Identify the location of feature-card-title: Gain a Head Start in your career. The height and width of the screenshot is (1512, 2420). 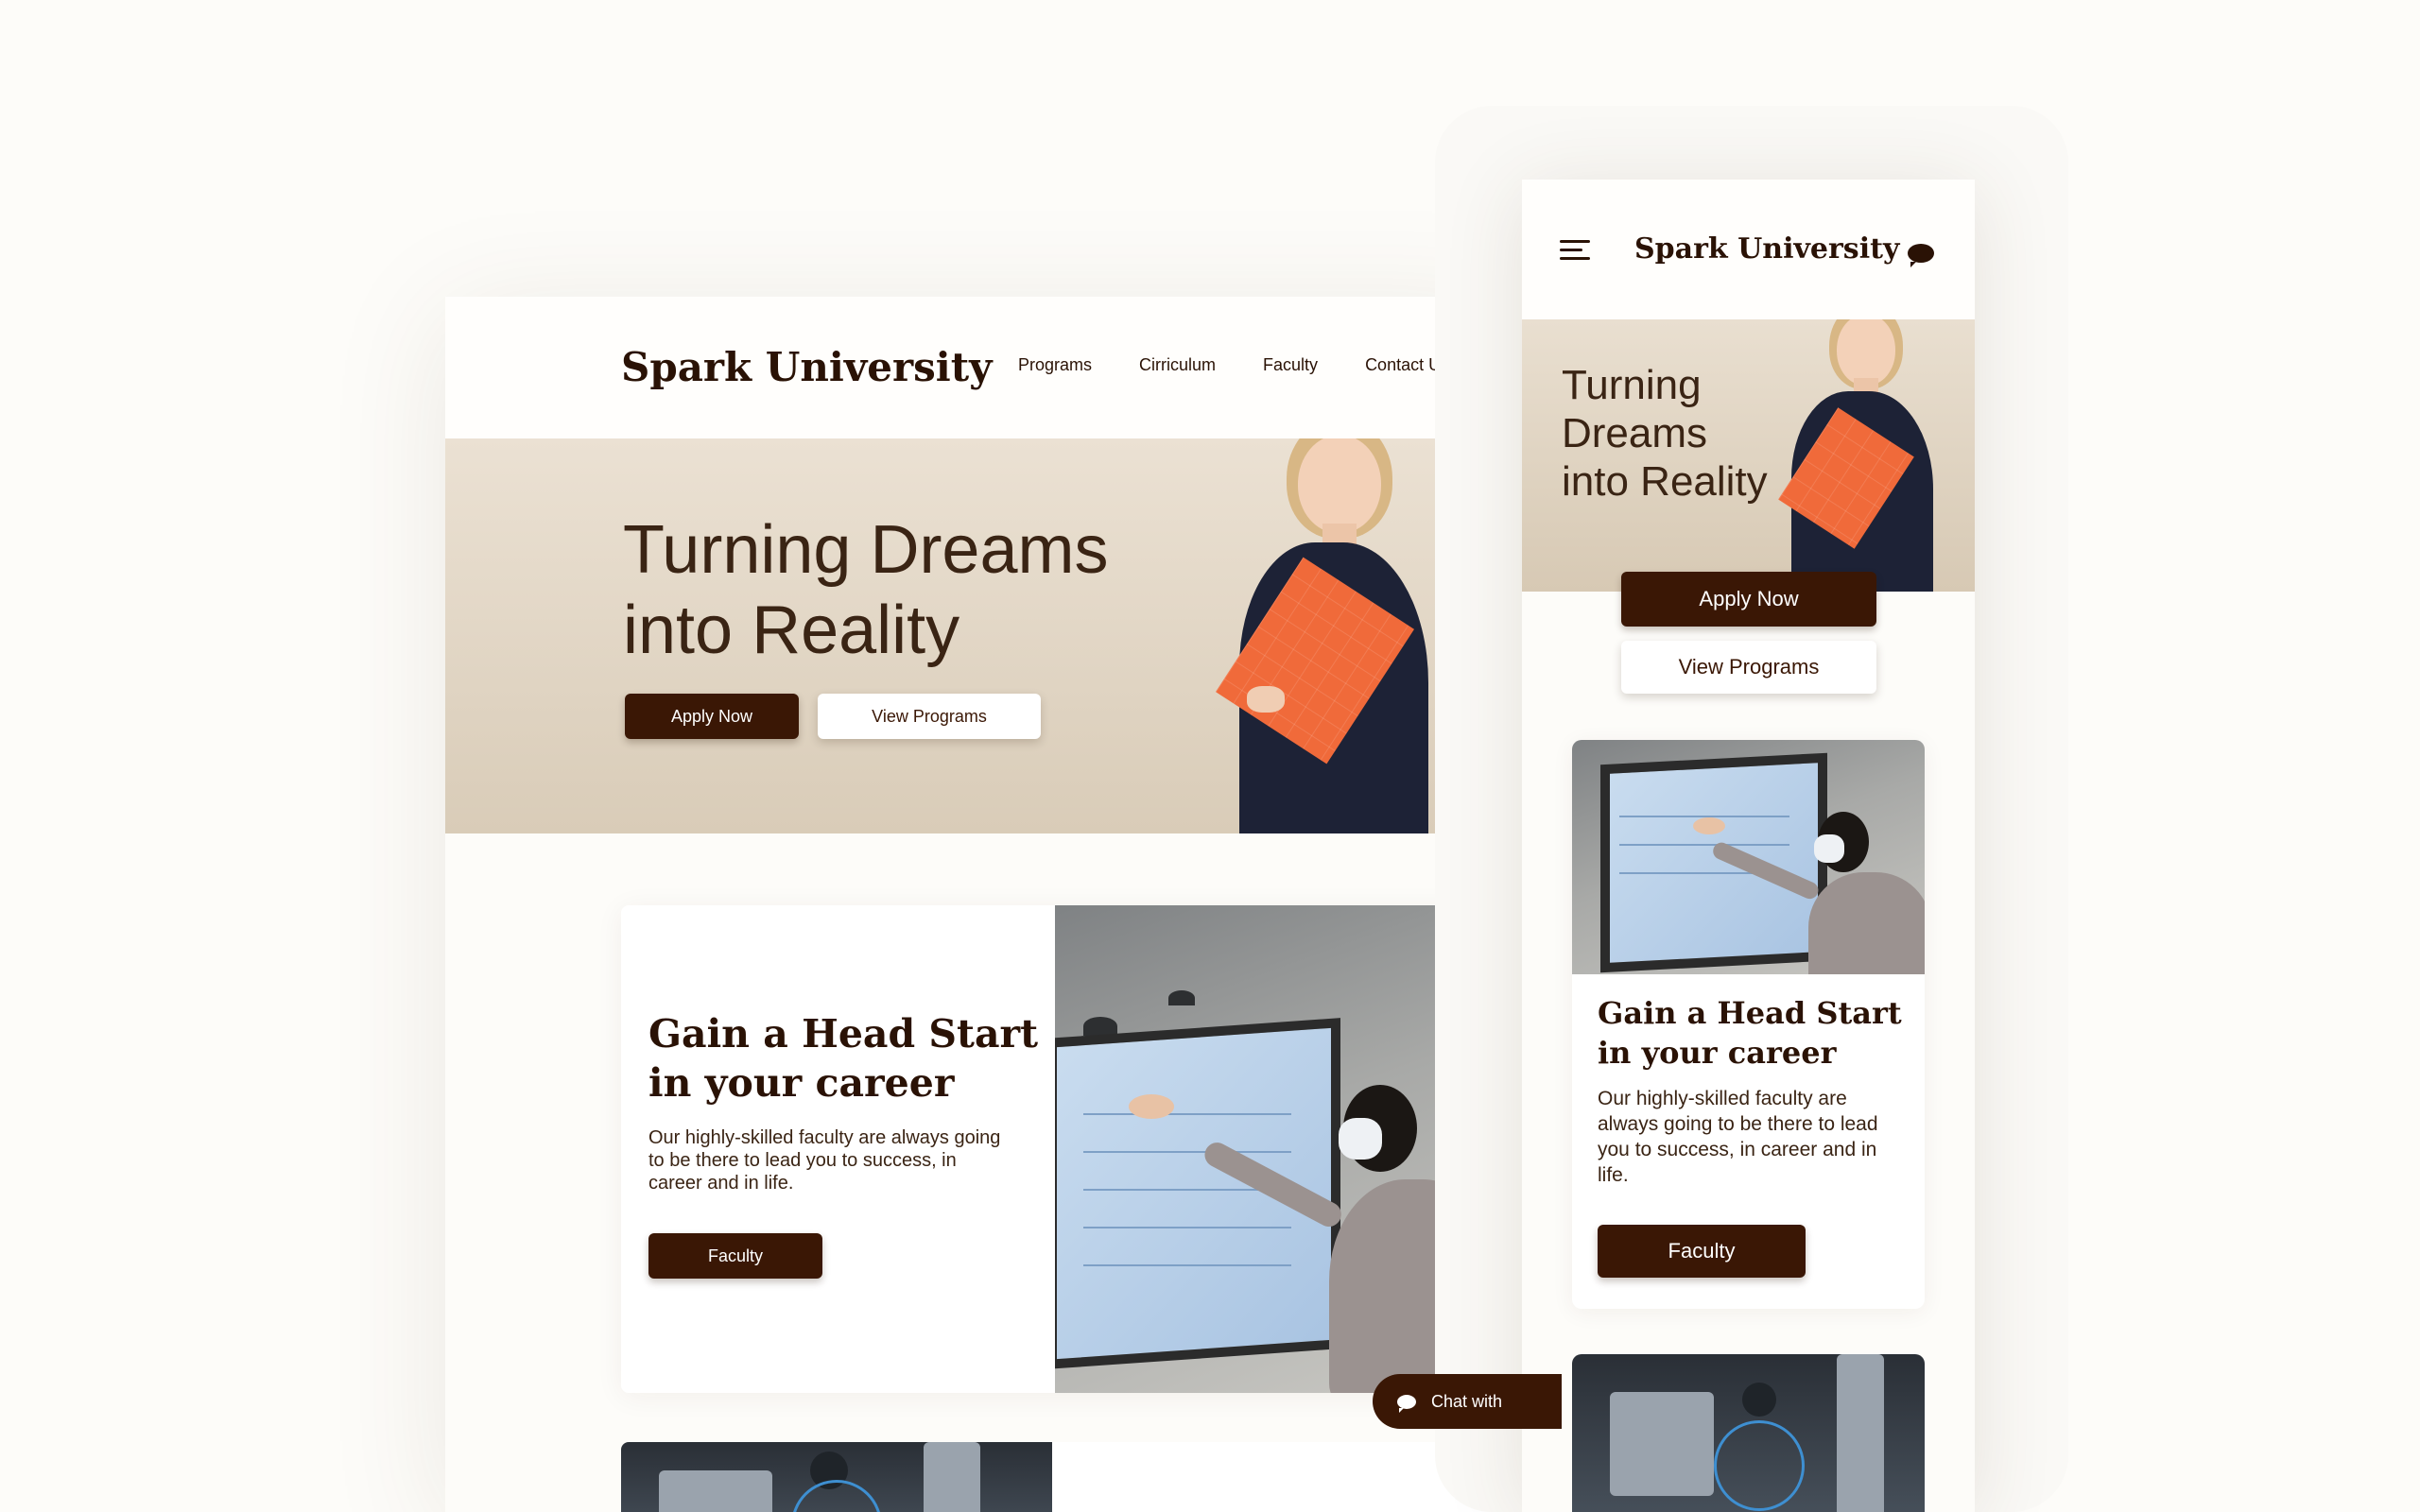
(843, 1058).